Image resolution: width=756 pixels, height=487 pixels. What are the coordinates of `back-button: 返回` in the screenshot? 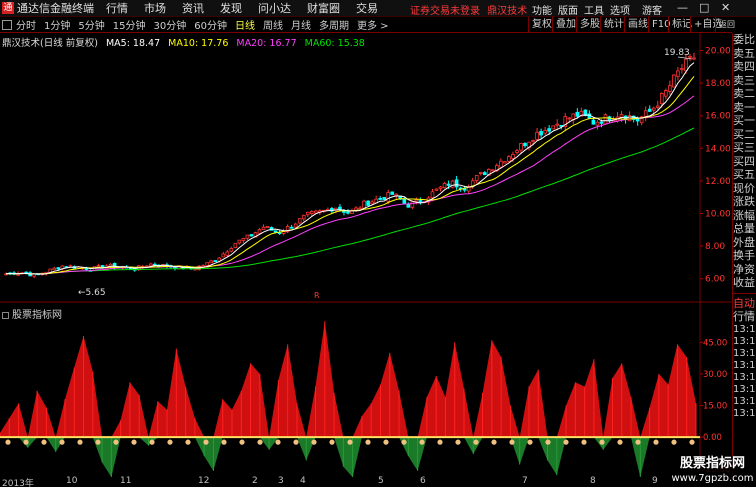 It's located at (726, 25).